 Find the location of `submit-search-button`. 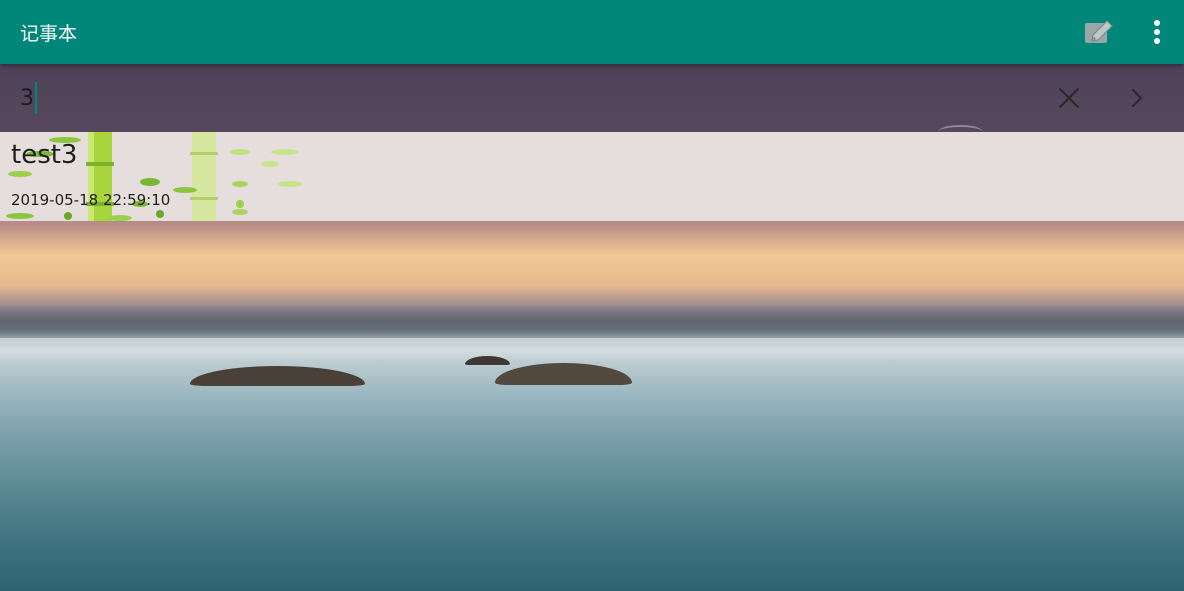

submit-search-button is located at coordinates (1137, 98).